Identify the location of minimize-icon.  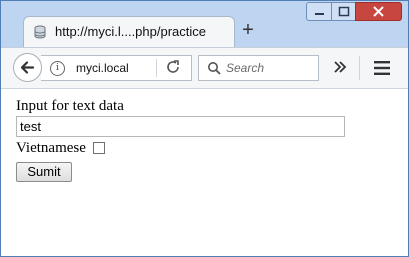
(319, 14).